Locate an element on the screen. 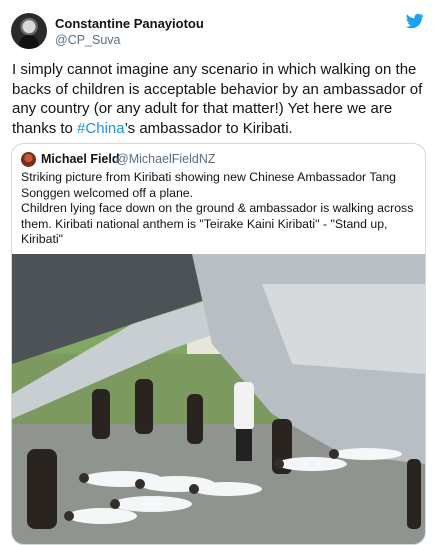 This screenshot has height=545, width=434. author-handle: @CP_Suva is located at coordinates (88, 40).